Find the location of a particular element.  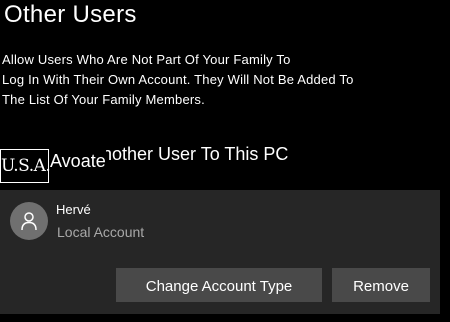

add-user-button: nother User To This PC U.S.A. Avoate is located at coordinates (160, 162).